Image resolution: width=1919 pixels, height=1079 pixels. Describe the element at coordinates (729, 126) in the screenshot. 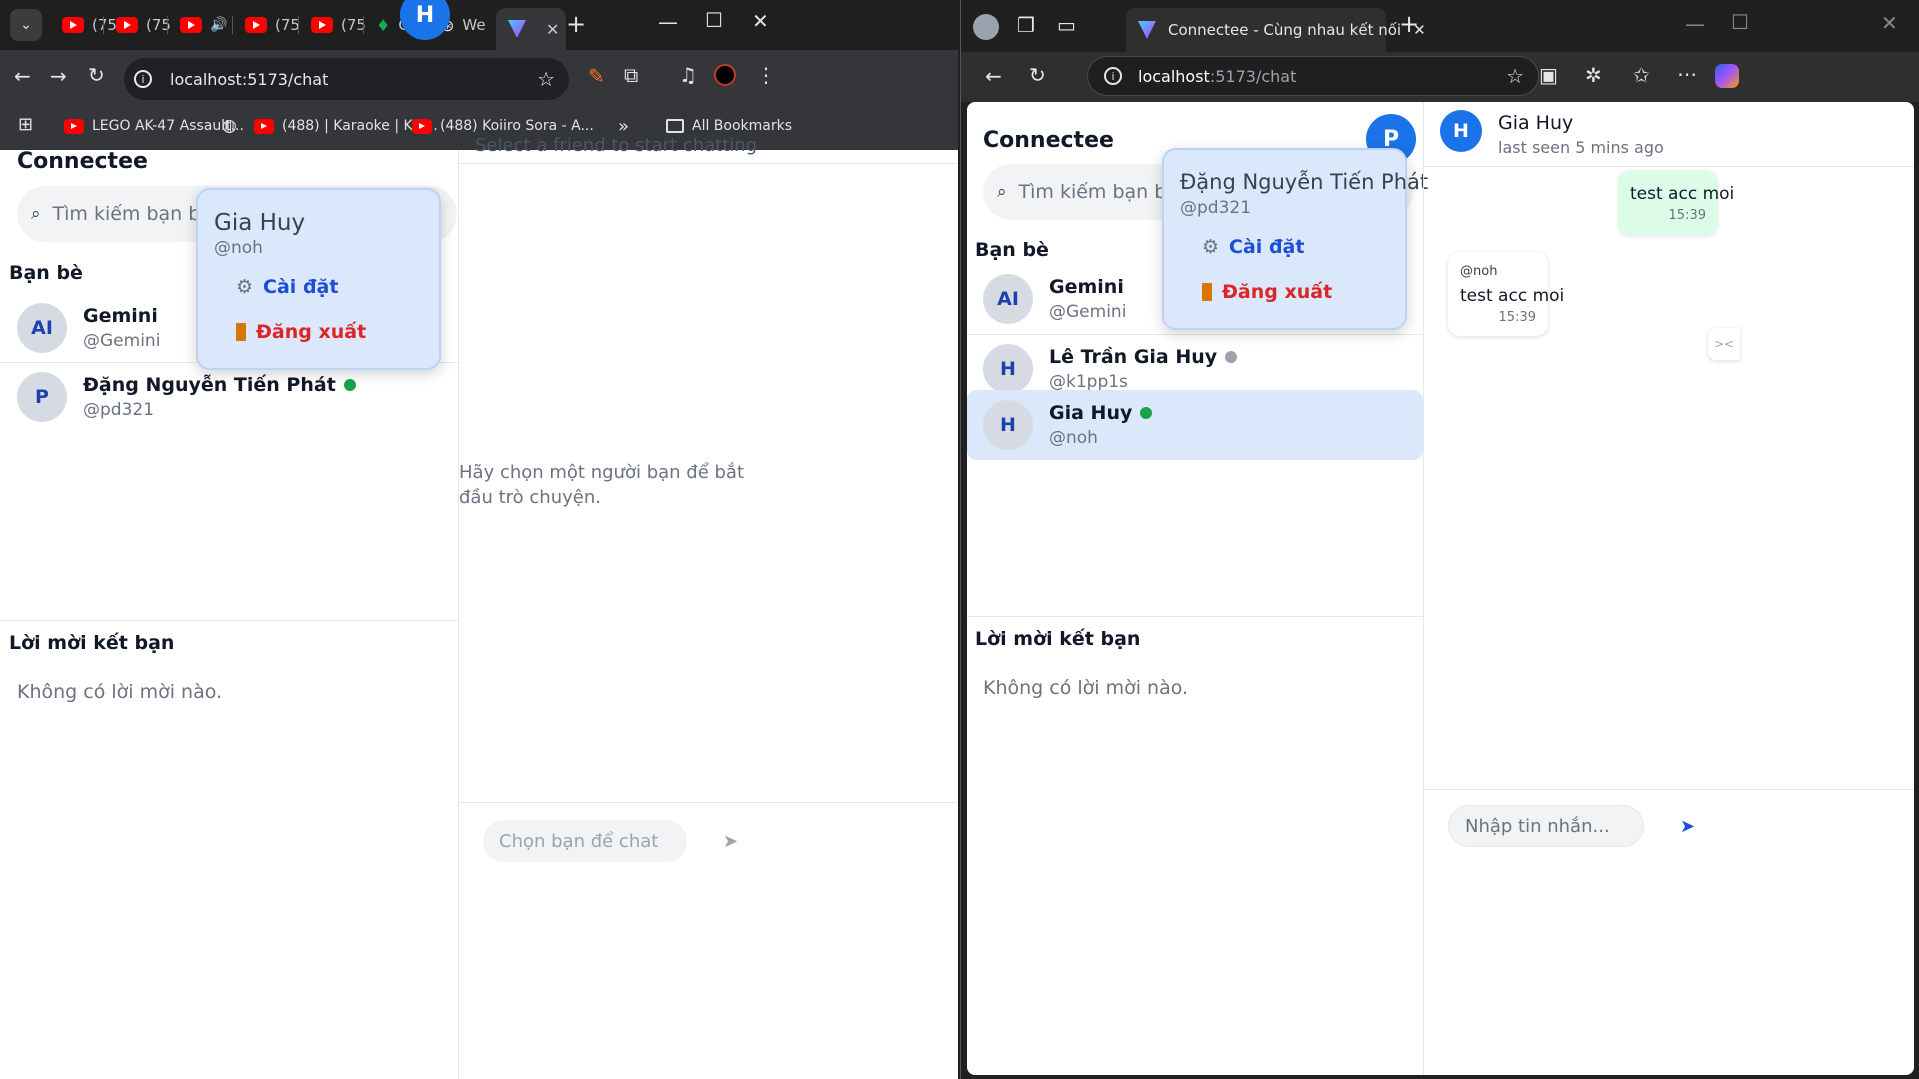

I see `all-bookmarks-button: All Bookmarks` at that location.